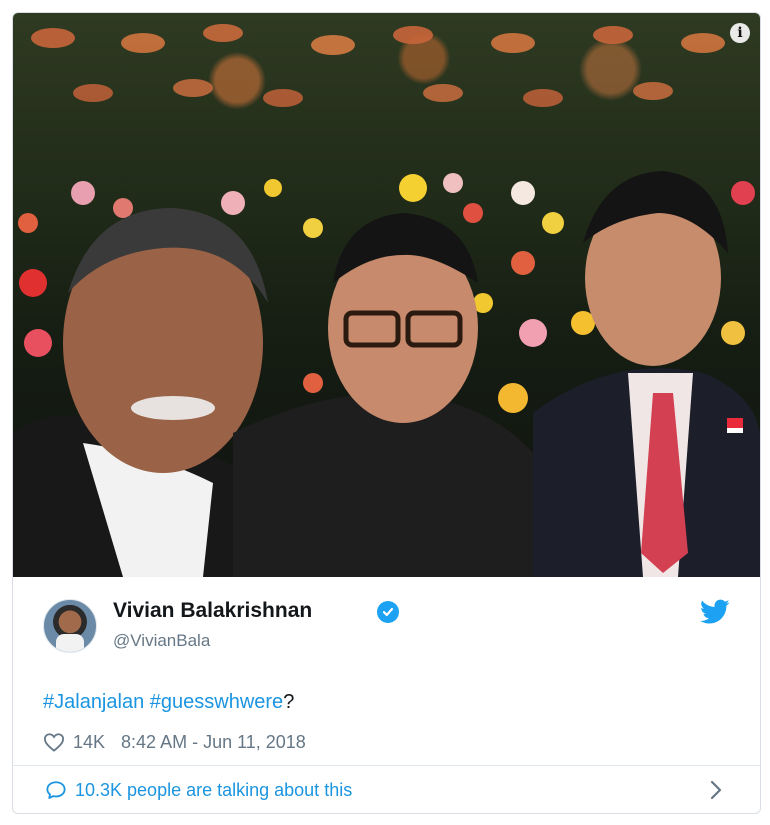 This screenshot has width=770, height=825. I want to click on verified-badge-icon, so click(388, 612).